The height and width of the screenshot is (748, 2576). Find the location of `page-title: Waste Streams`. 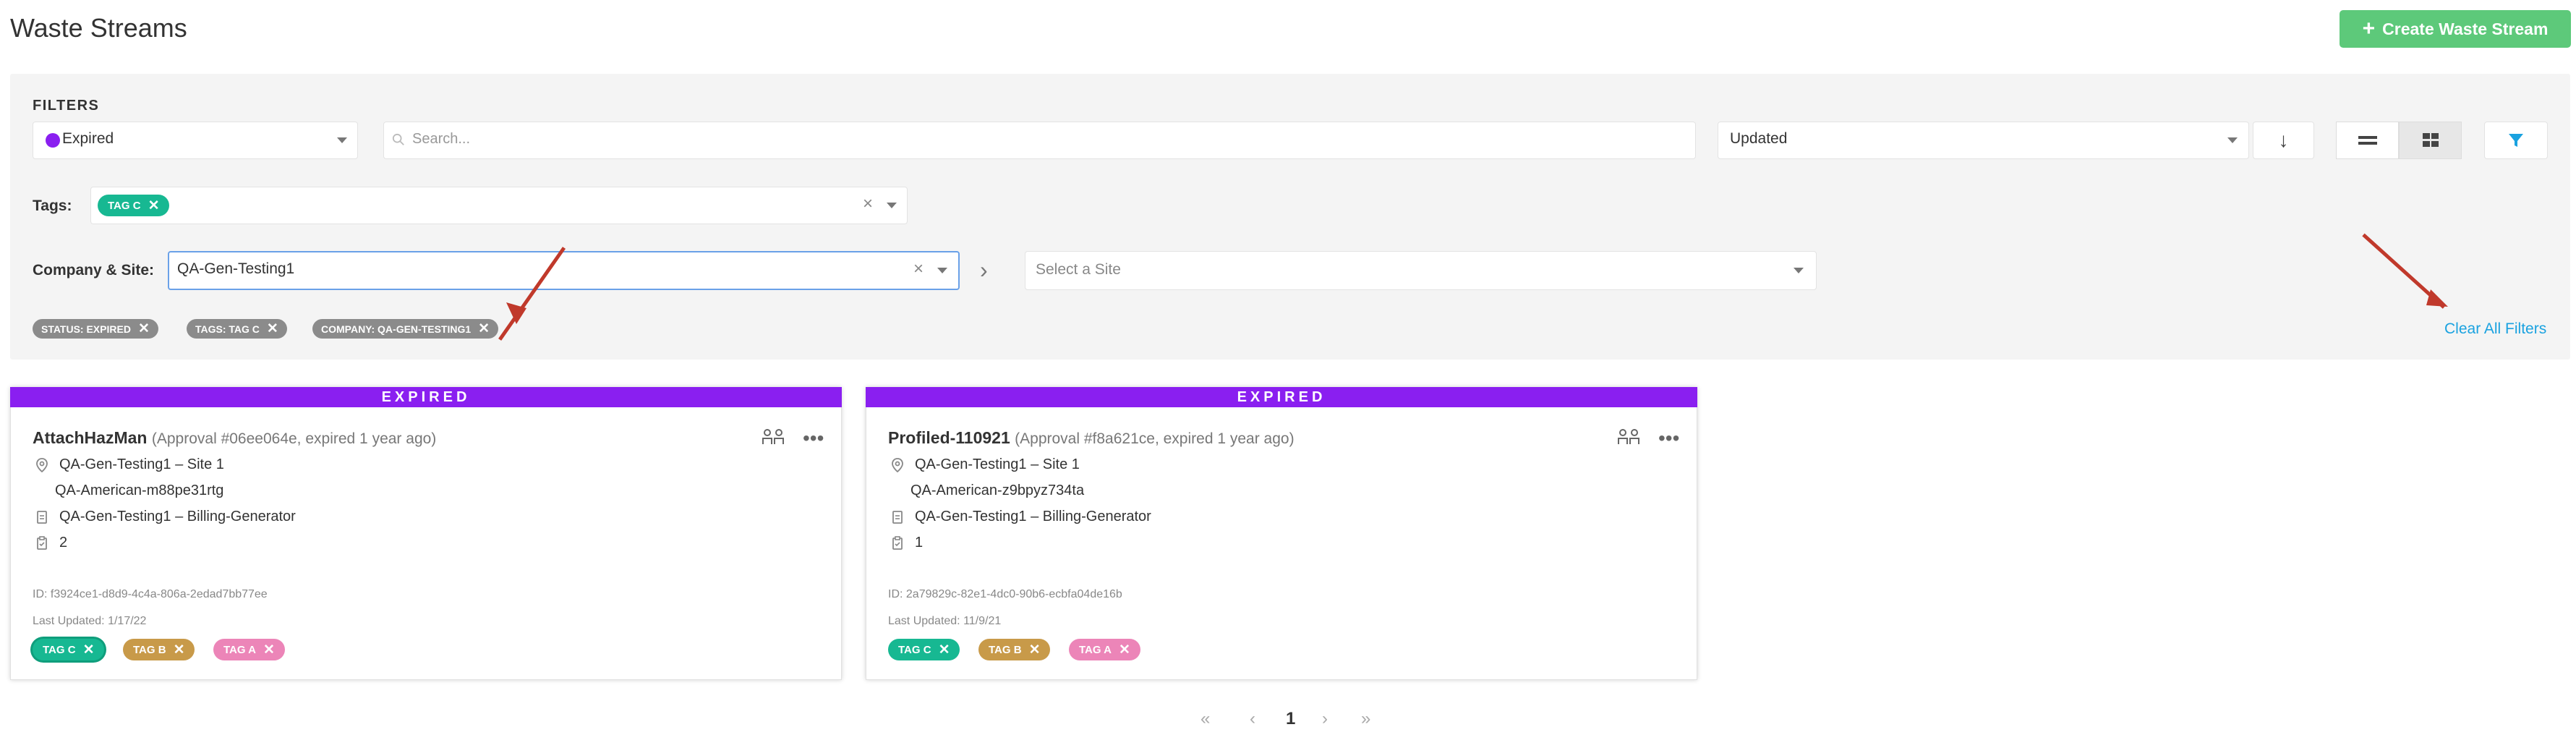

page-title: Waste Streams is located at coordinates (99, 28).